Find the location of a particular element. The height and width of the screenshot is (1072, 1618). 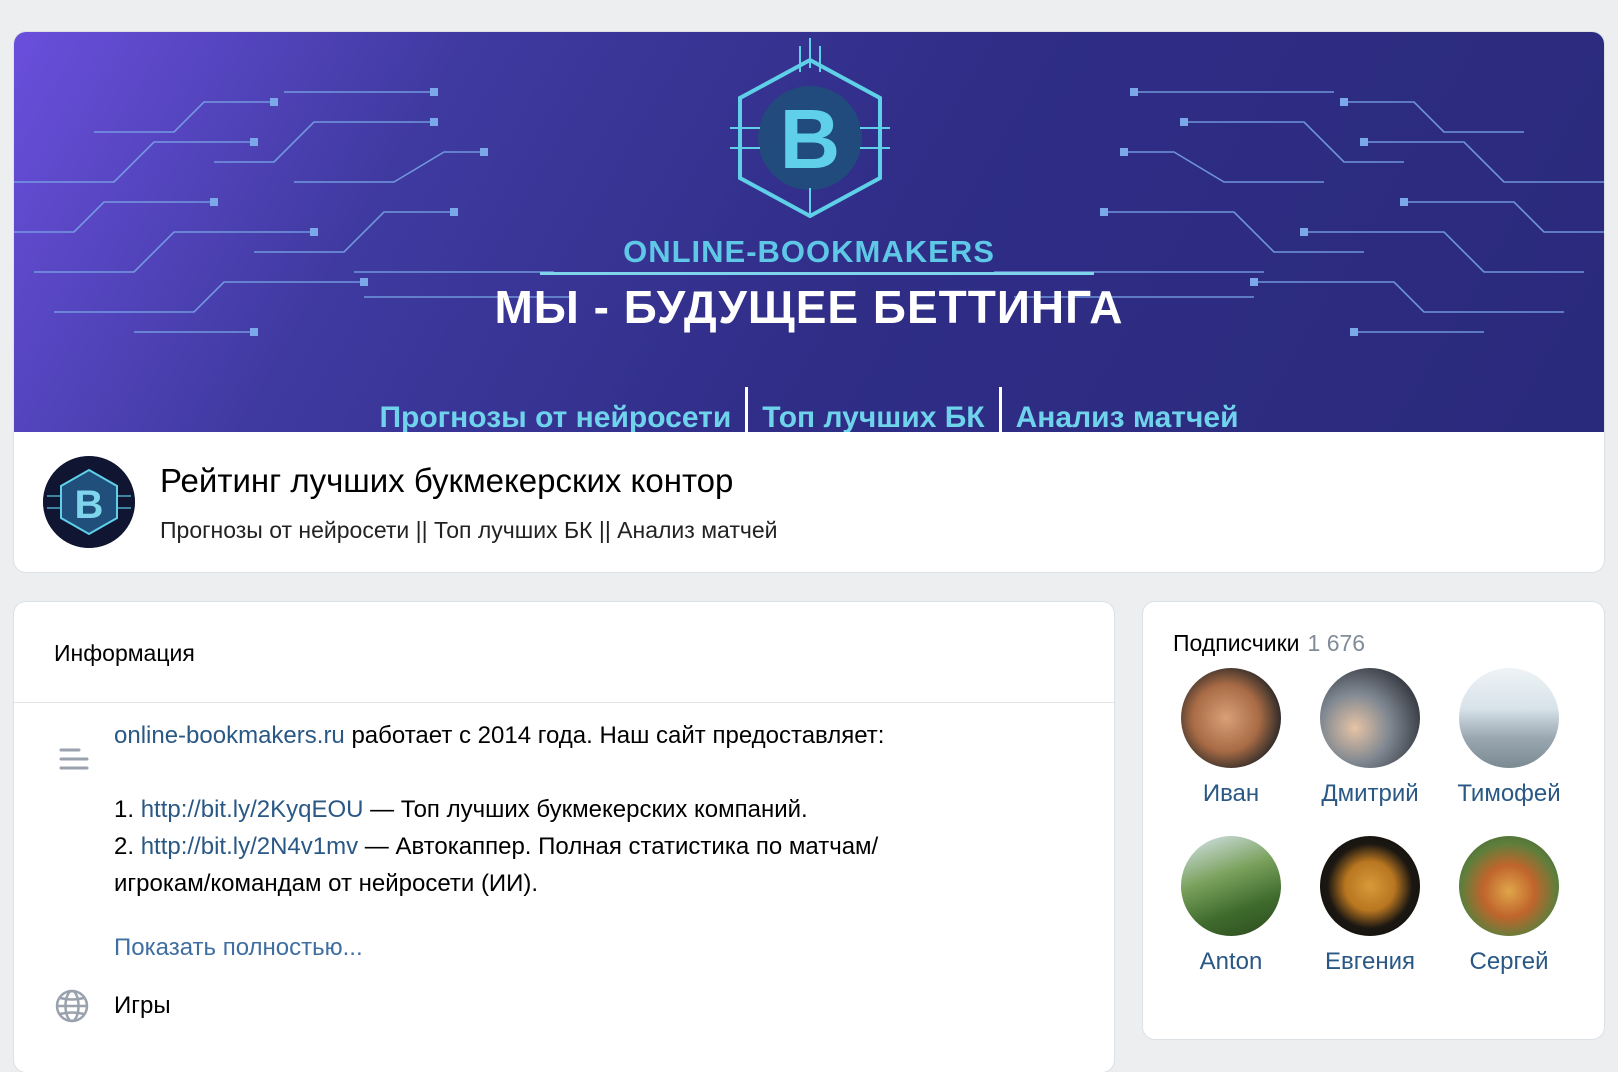

subscriber-name: Иван is located at coordinates (1231, 793).